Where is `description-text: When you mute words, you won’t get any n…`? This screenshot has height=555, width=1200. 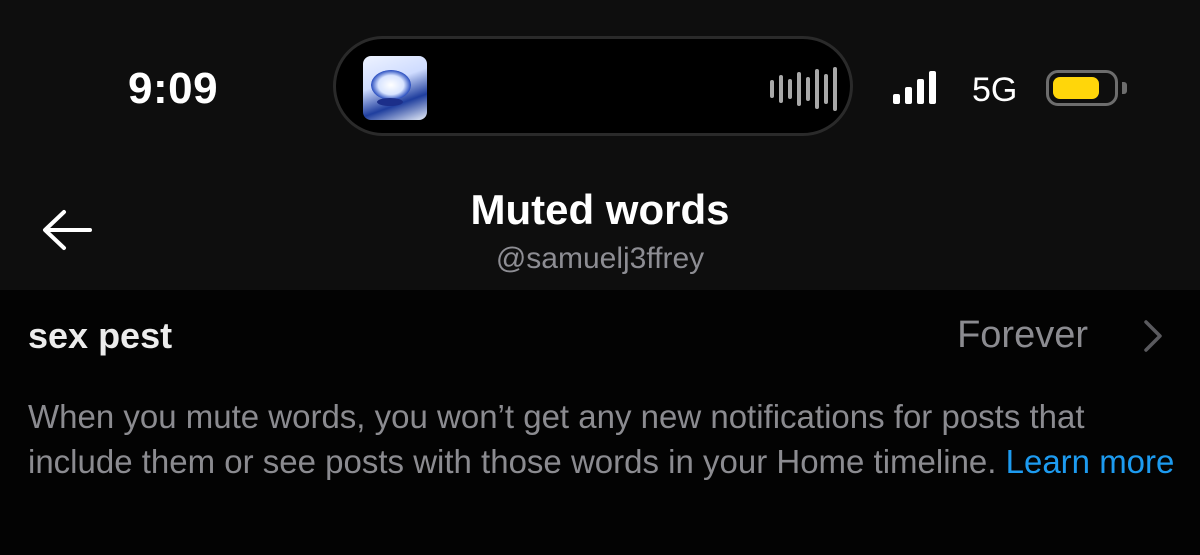
description-text: When you mute words, you won’t get any n… is located at coordinates (556, 439).